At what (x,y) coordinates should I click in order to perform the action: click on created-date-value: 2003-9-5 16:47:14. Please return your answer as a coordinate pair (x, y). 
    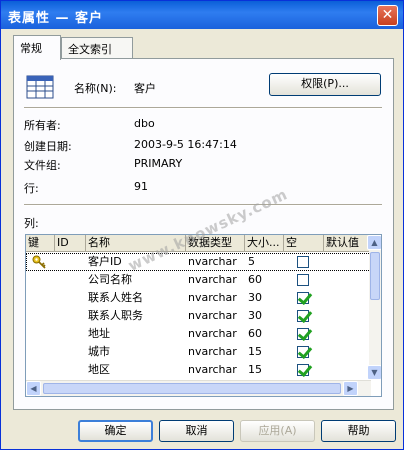
    Looking at the image, I should click on (185, 144).